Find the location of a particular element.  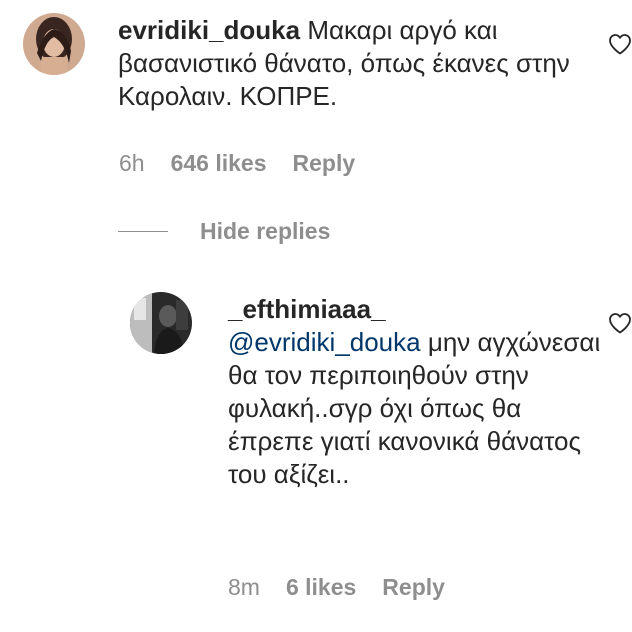

reply-username: _efthimiaaa_ is located at coordinates (307, 309).